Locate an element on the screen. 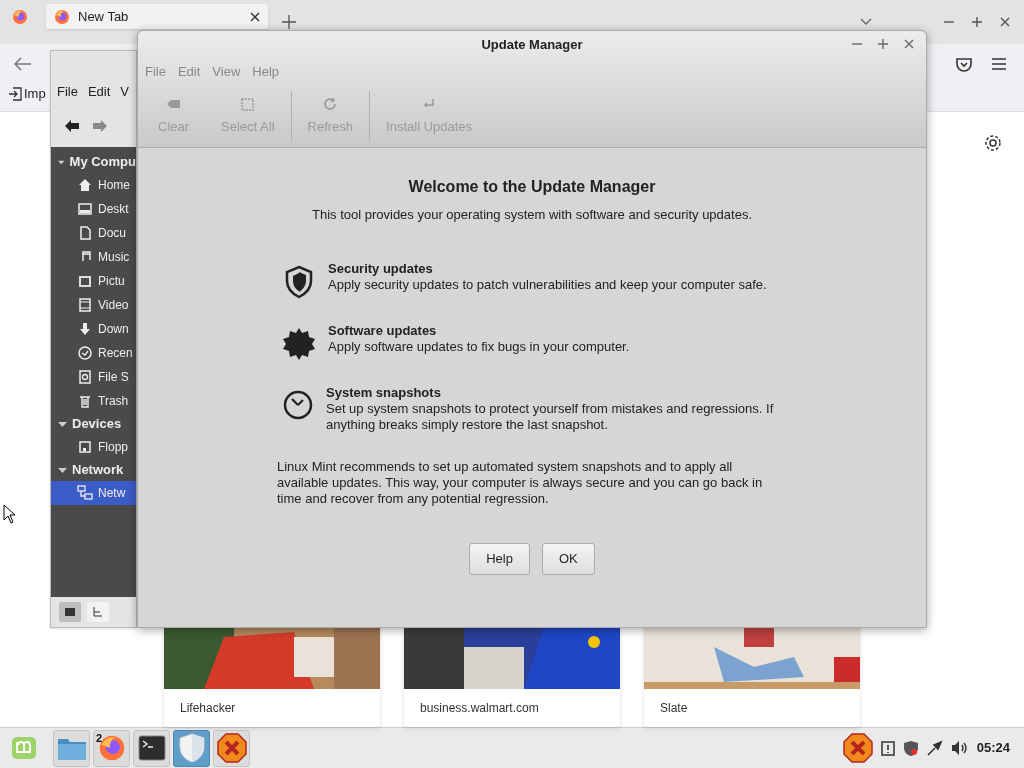  clock: 05:24 is located at coordinates (993, 748).